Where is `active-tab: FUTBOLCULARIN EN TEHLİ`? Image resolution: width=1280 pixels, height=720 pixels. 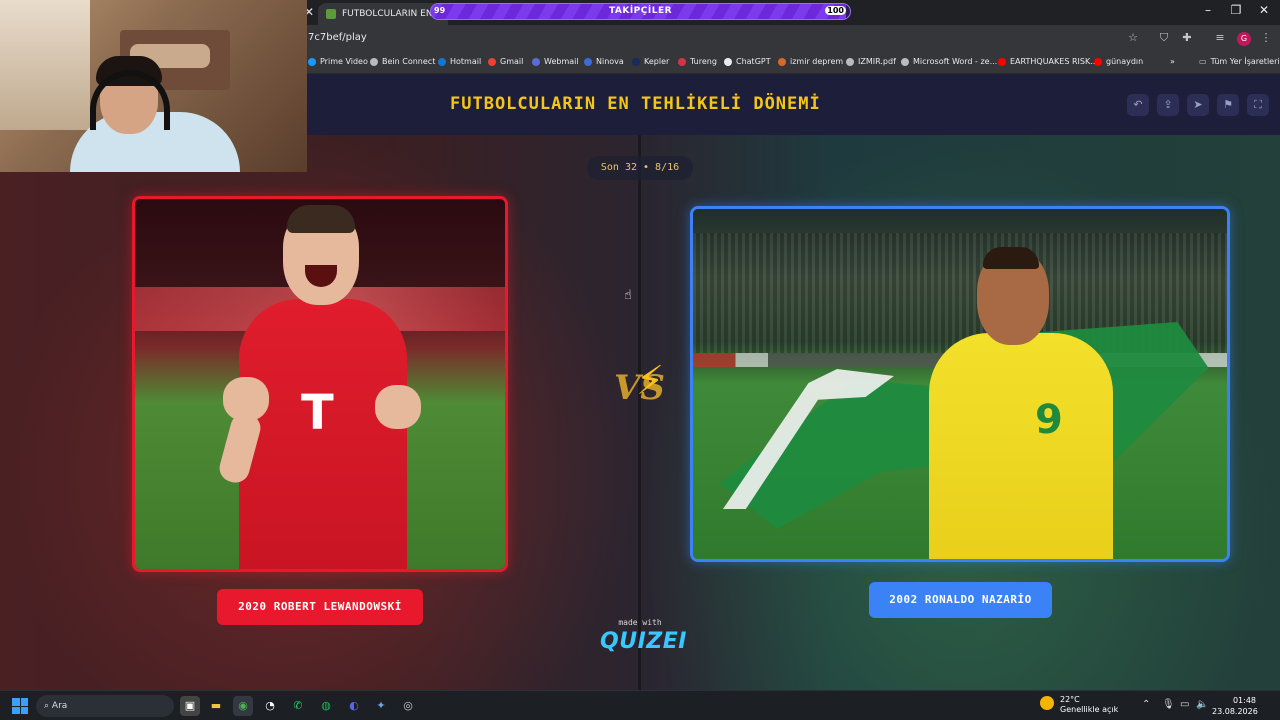 active-tab: FUTBOLCULARIN EN TEHLİ is located at coordinates (383, 14).